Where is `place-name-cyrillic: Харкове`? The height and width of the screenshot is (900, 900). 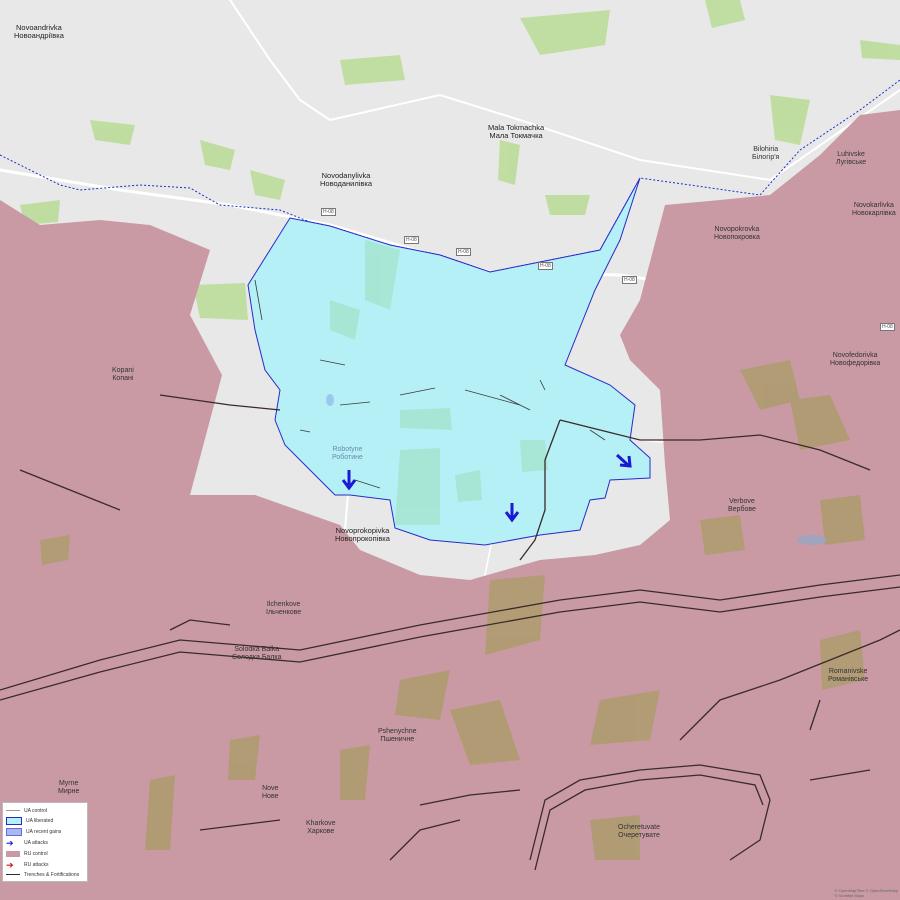 place-name-cyrillic: Харкове is located at coordinates (321, 831).